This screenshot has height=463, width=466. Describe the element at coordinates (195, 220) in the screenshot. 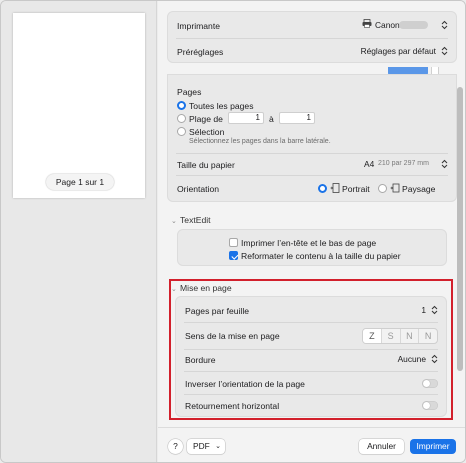

I see `textedit-title: TextEdit` at that location.